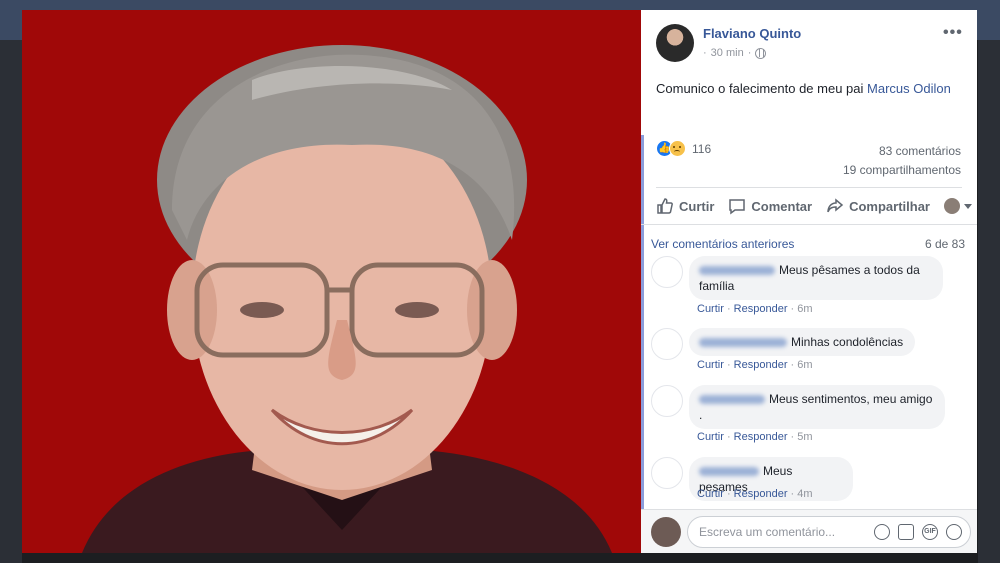 This screenshot has height=563, width=1000. What do you see at coordinates (918, 532) in the screenshot?
I see `composer-icons: GIF` at bounding box center [918, 532].